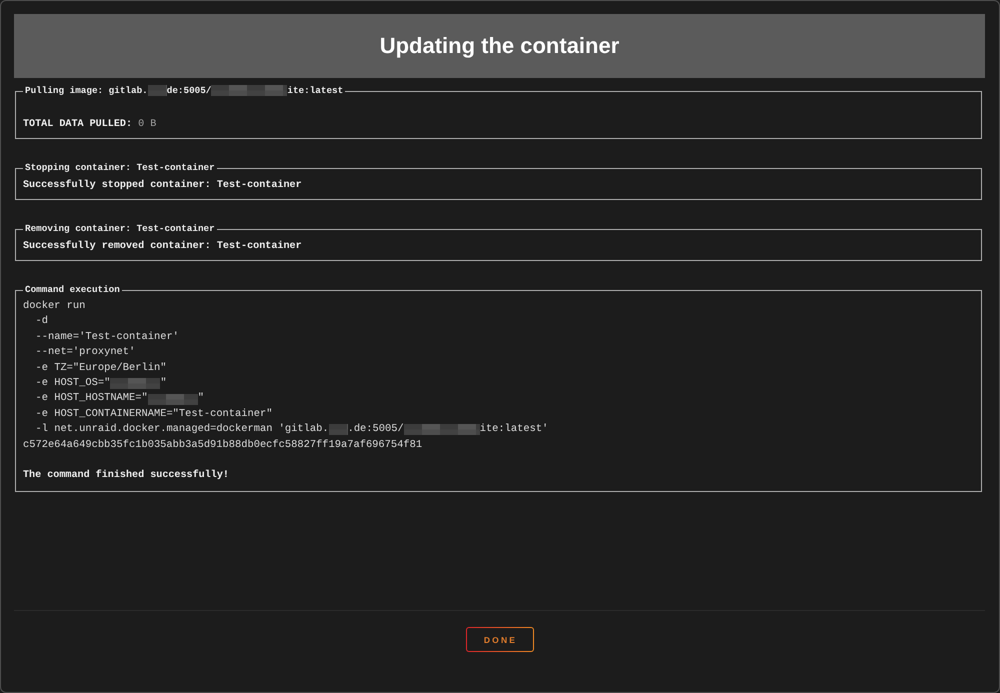 The width and height of the screenshot is (1000, 693). Describe the element at coordinates (182, 430) in the screenshot. I see `command-line: -l net.unraid.docker.managed=dockerman 'gitlab.` at that location.